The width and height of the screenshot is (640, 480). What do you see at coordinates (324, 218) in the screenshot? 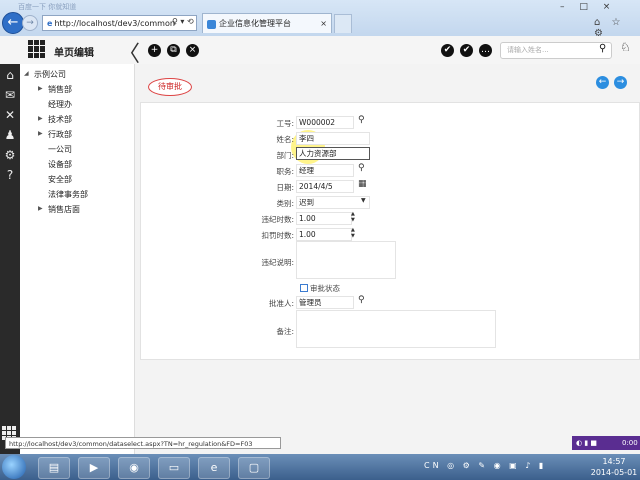
I see `violation-hours-field: 1.00` at bounding box center [324, 218].